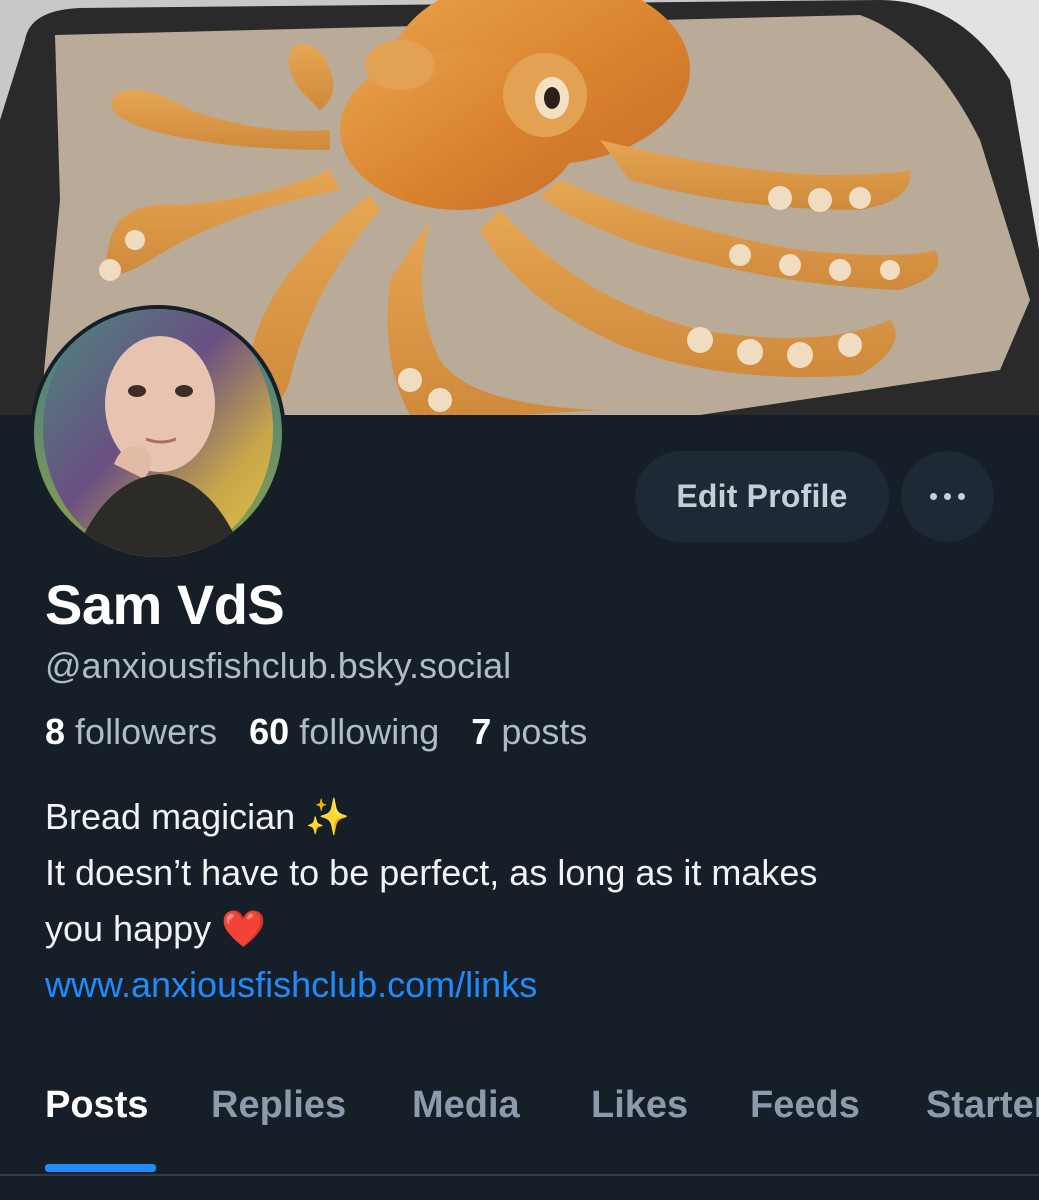 This screenshot has width=1039, height=1200. I want to click on tab-likes: Likes, so click(639, 1105).